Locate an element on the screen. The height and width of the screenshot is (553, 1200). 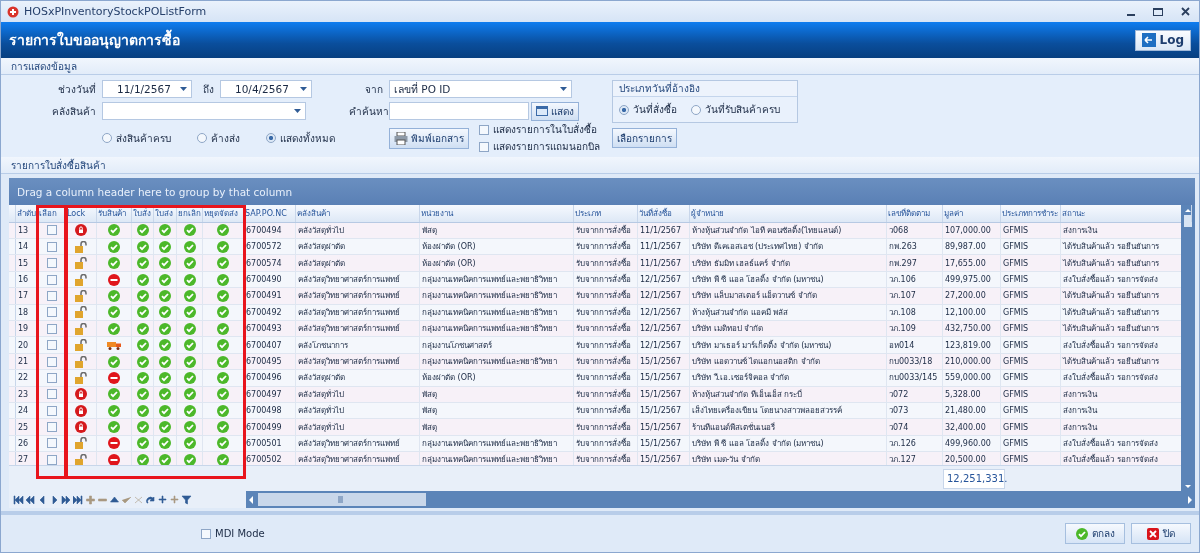
previous-record-icon is located at coordinates (42, 499).